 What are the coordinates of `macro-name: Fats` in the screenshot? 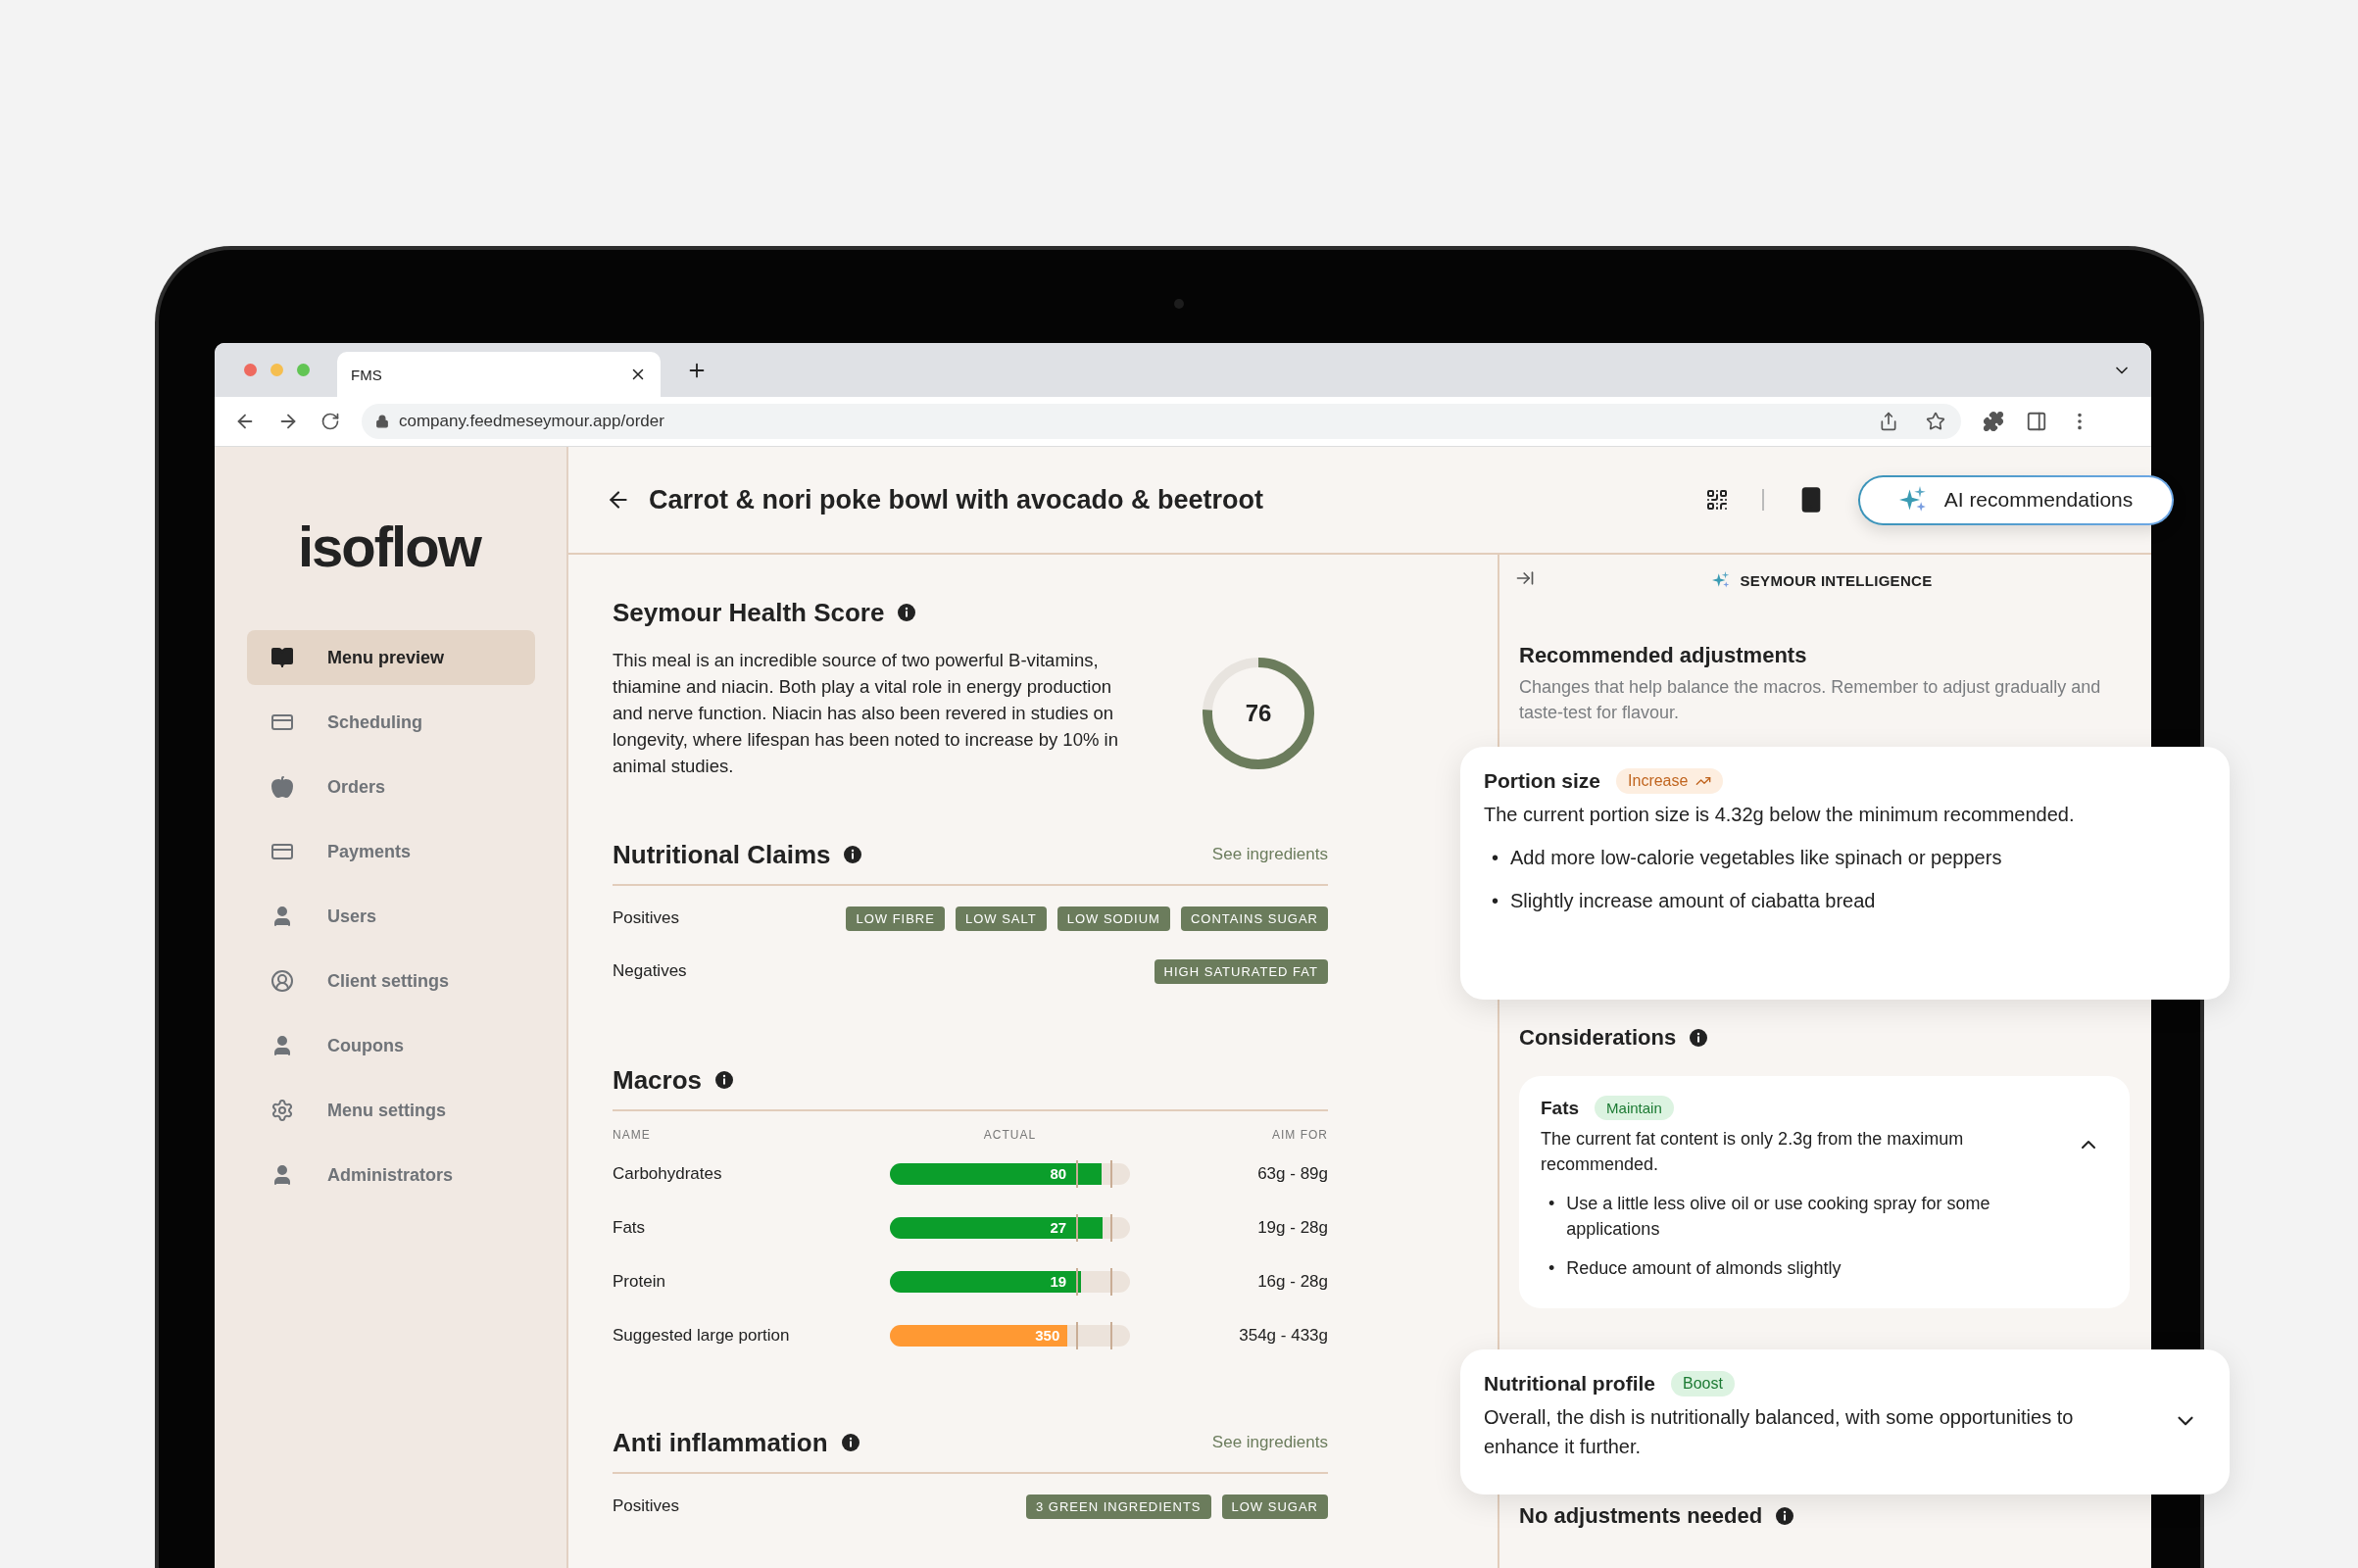 It's located at (630, 1227).